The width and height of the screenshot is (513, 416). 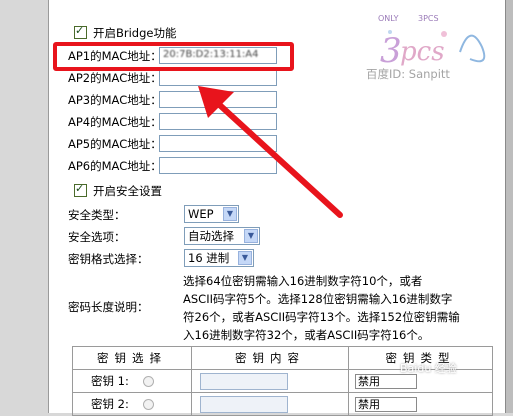 What do you see at coordinates (115, 144) in the screenshot?
I see `ap5-mac-label: AP5的MAC地址：` at bounding box center [115, 144].